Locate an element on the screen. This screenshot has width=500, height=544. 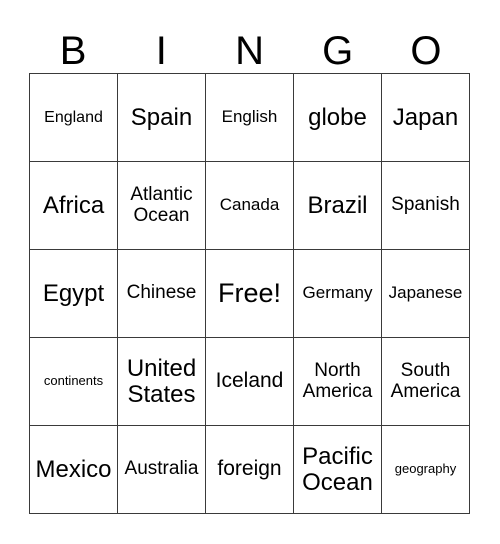
bingo-cell-label: Mexico is located at coordinates (73, 469).